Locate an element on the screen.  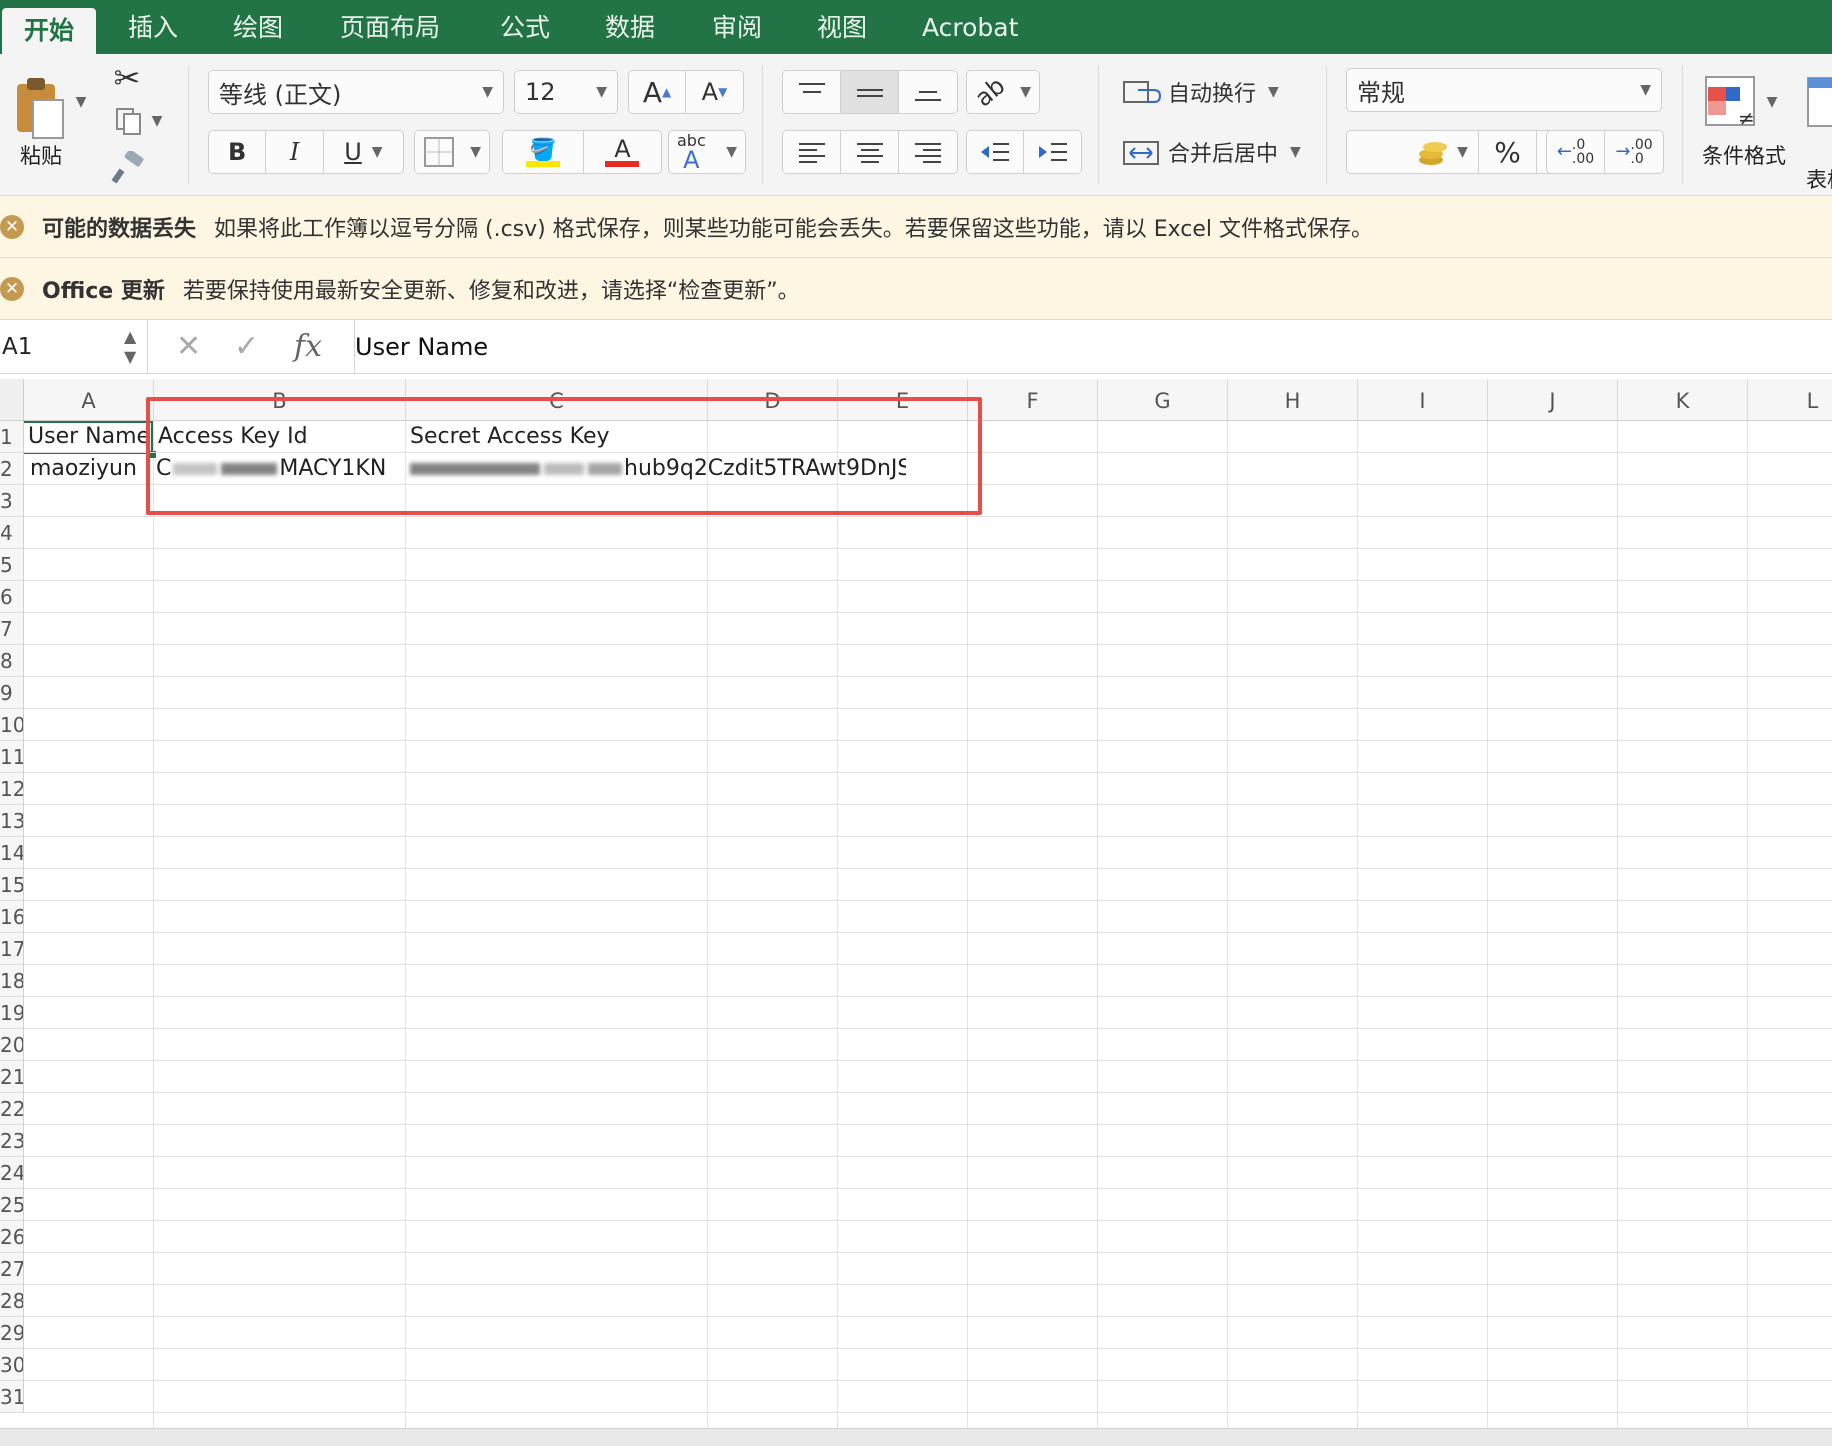
column-header-f: F is located at coordinates (1033, 400).